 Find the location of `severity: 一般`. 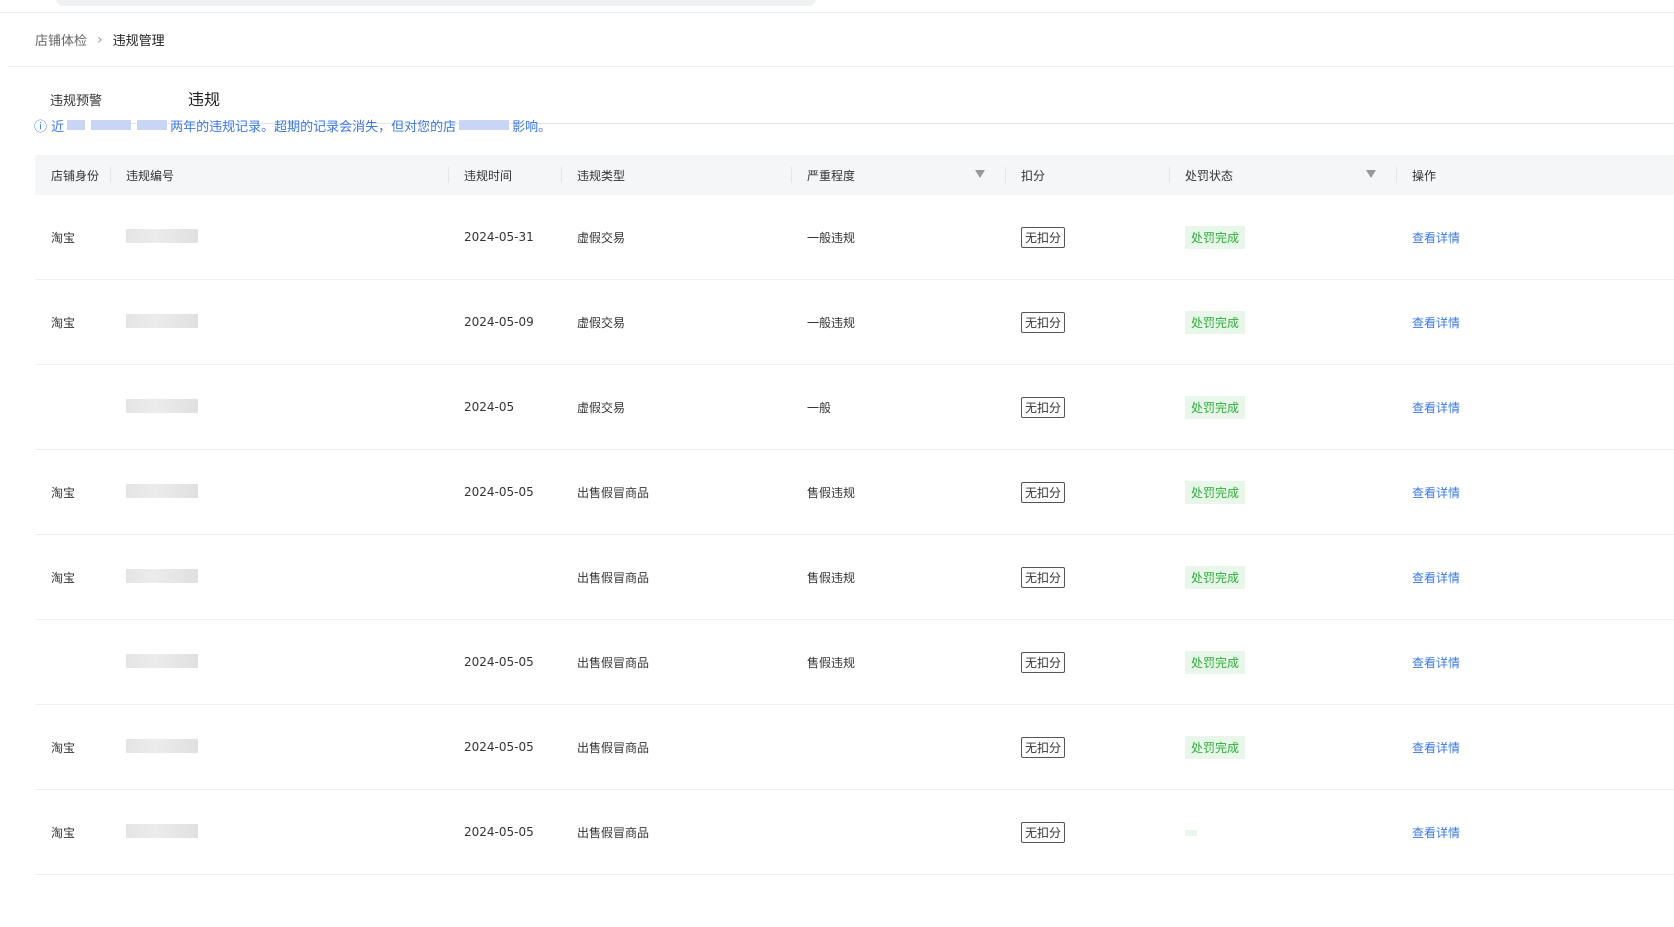

severity: 一般 is located at coordinates (898, 407).